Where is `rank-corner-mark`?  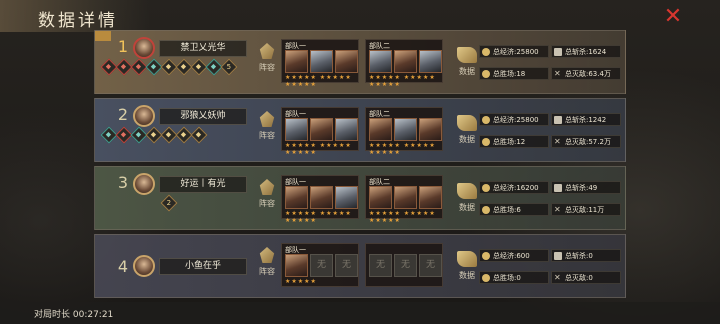 rank-corner-mark is located at coordinates (103, 36).